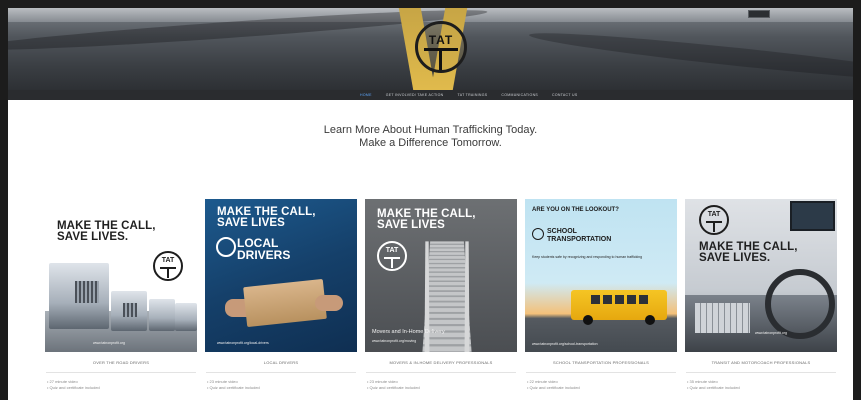 This screenshot has width=861, height=400. I want to click on nav-trainings: TAT TRAININGS, so click(473, 95).